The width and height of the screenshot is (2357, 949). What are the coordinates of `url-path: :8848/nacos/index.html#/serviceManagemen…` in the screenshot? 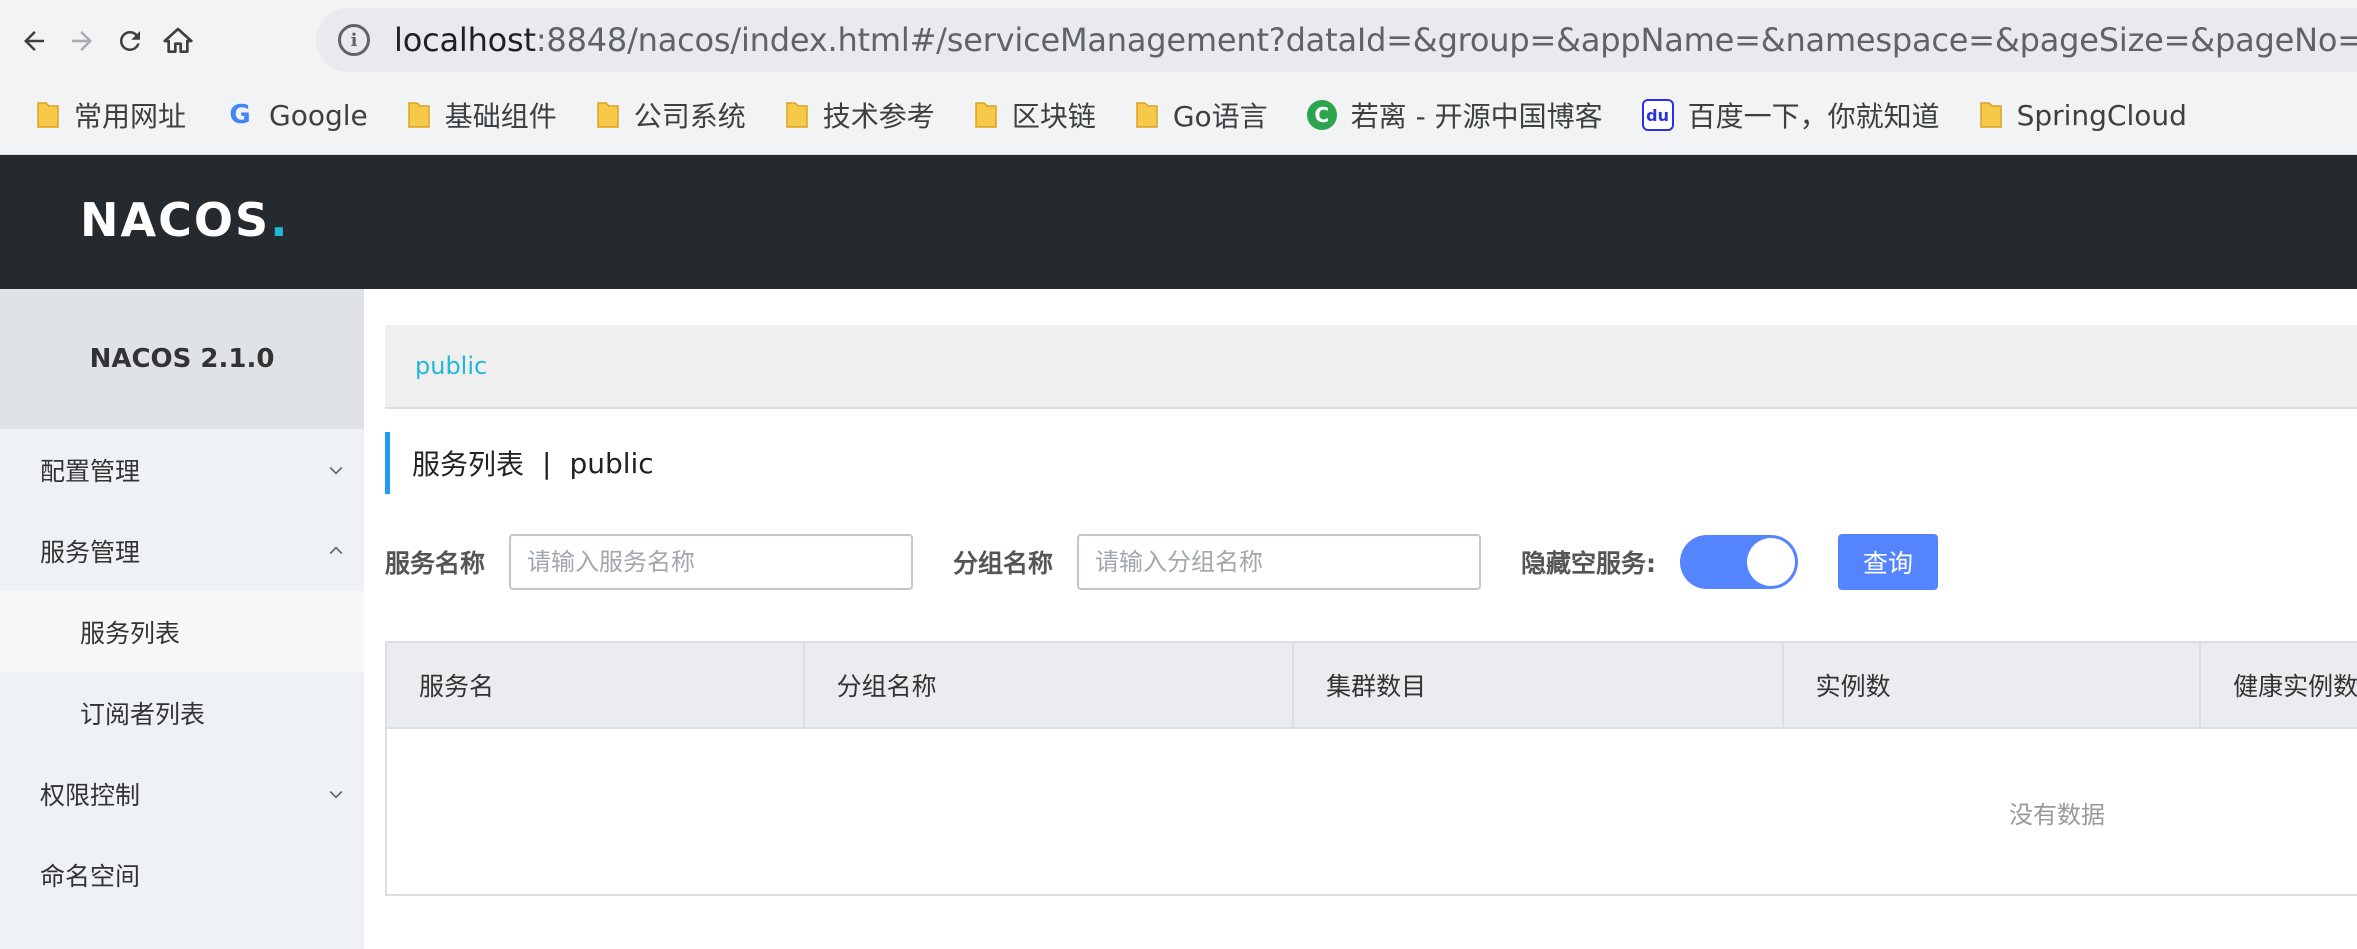 It's located at (1446, 40).